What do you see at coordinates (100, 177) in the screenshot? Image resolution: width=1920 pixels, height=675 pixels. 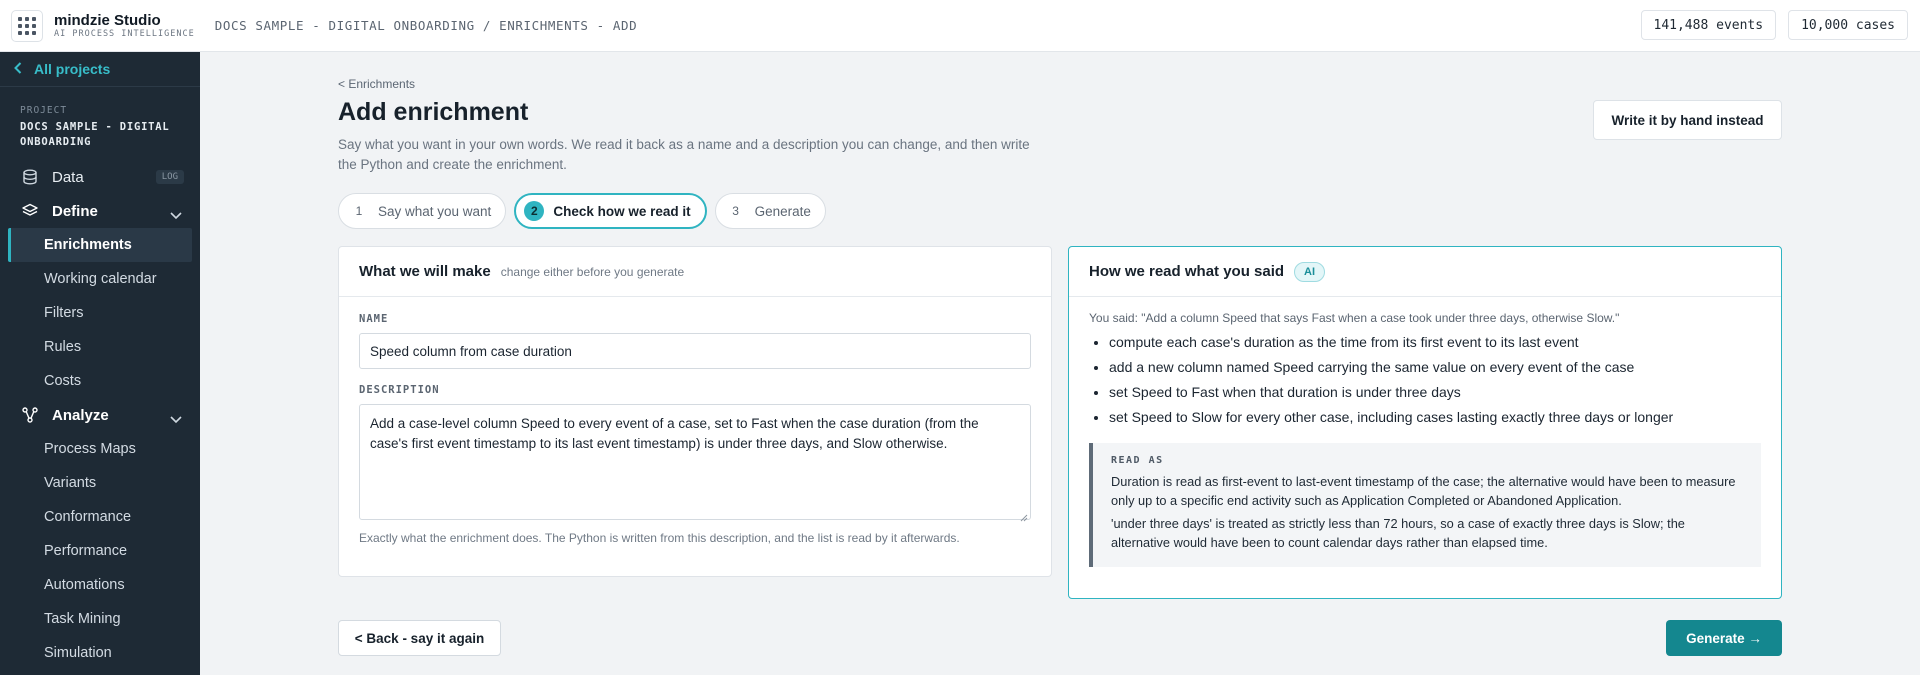 I see `sidebar-item-data: Data LOG` at bounding box center [100, 177].